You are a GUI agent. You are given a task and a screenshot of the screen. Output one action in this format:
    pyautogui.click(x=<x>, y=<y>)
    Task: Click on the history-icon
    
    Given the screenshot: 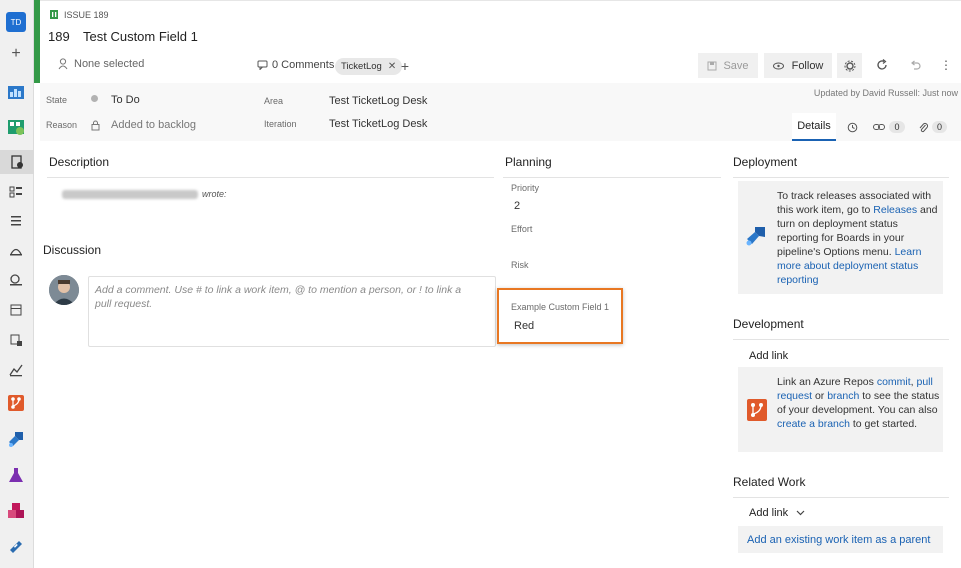 What is the action you would take?
    pyautogui.click(x=852, y=127)
    